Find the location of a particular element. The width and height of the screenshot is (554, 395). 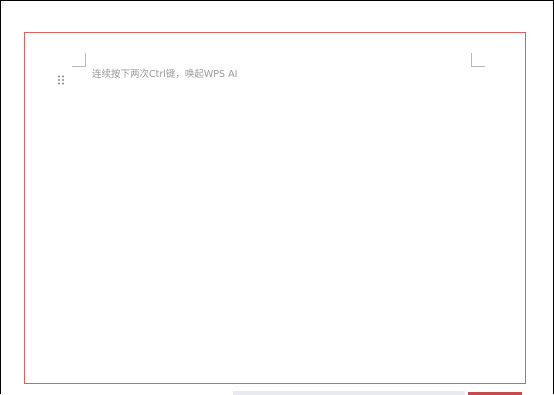

margin-corner-top-left is located at coordinates (79, 60).